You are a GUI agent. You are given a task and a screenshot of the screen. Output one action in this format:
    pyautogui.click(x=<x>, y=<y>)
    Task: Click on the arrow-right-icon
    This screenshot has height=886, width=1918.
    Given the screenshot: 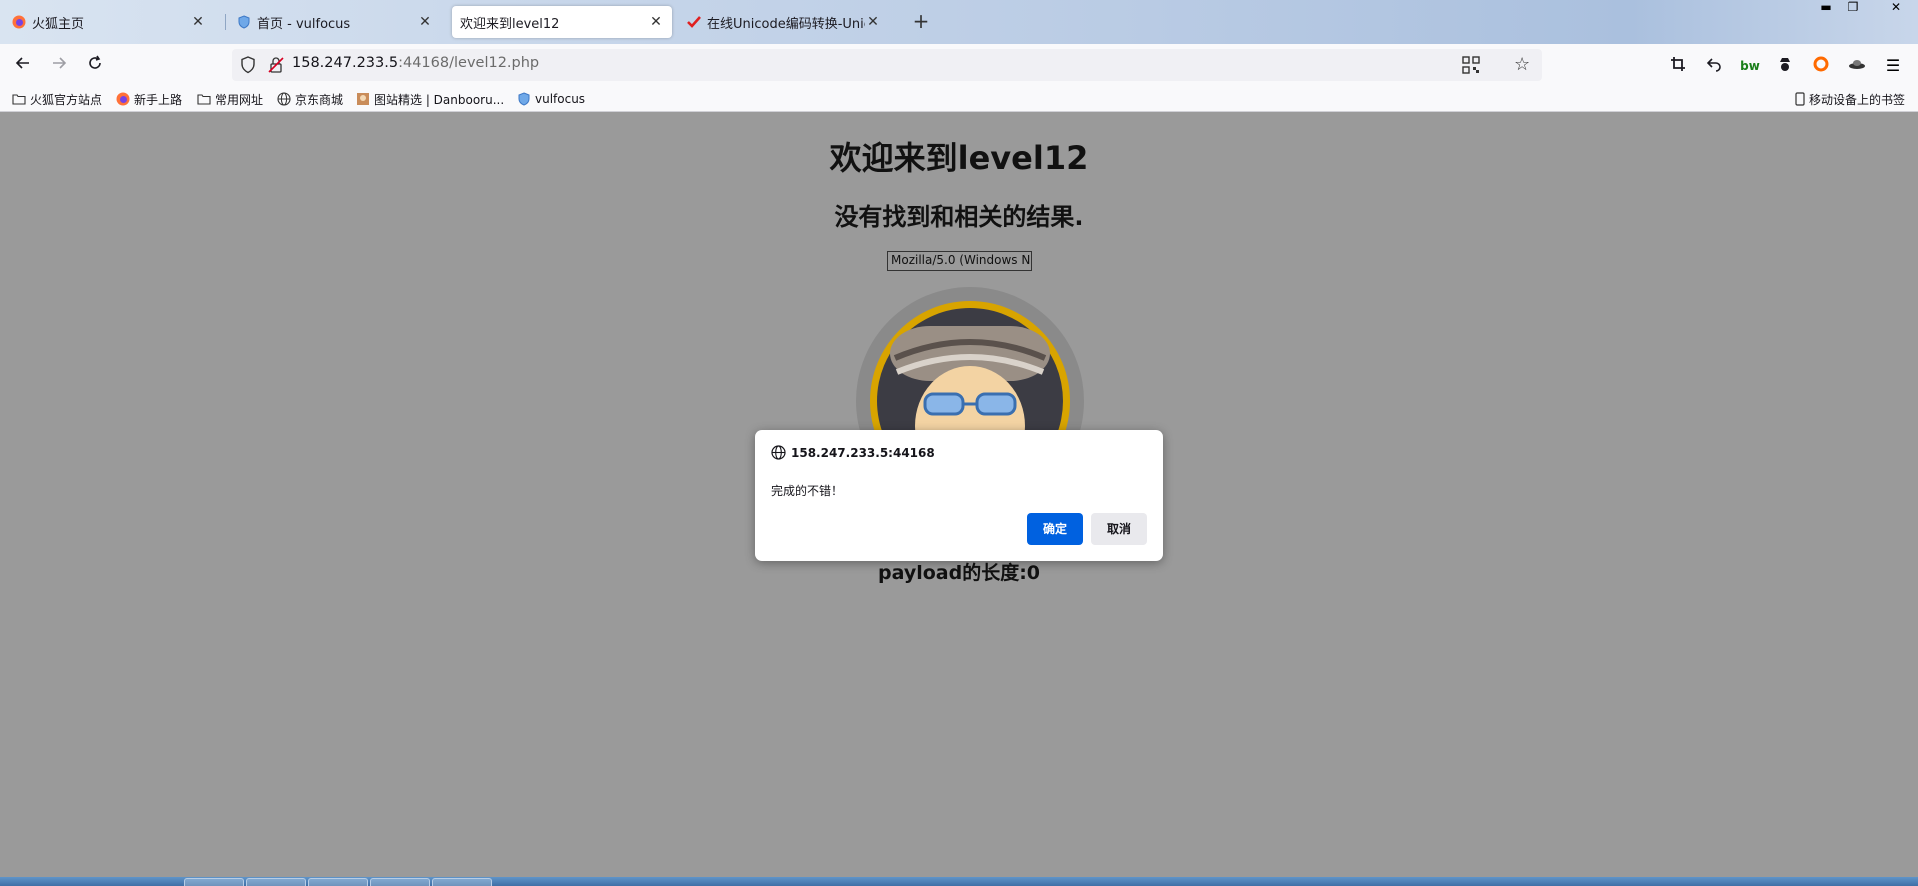 What is the action you would take?
    pyautogui.click(x=60, y=63)
    